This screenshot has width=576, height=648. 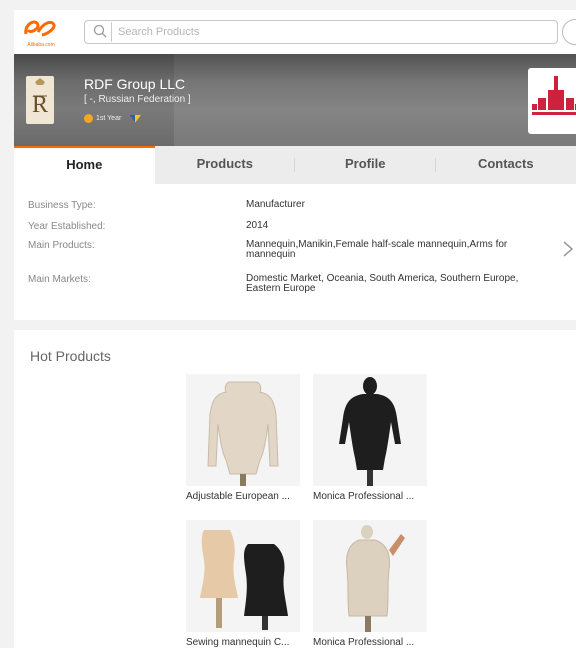 I want to click on year-badge: 1st Year, so click(x=113, y=118).